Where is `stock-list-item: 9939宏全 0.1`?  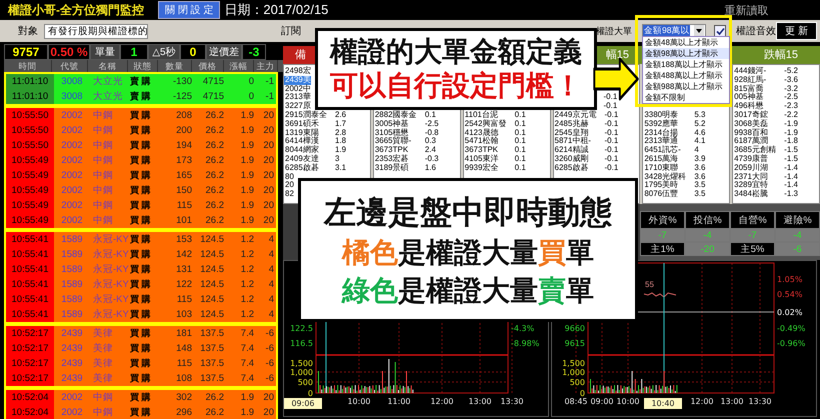
stock-list-item: 9939宏全 0.1 is located at coordinates (495, 168).